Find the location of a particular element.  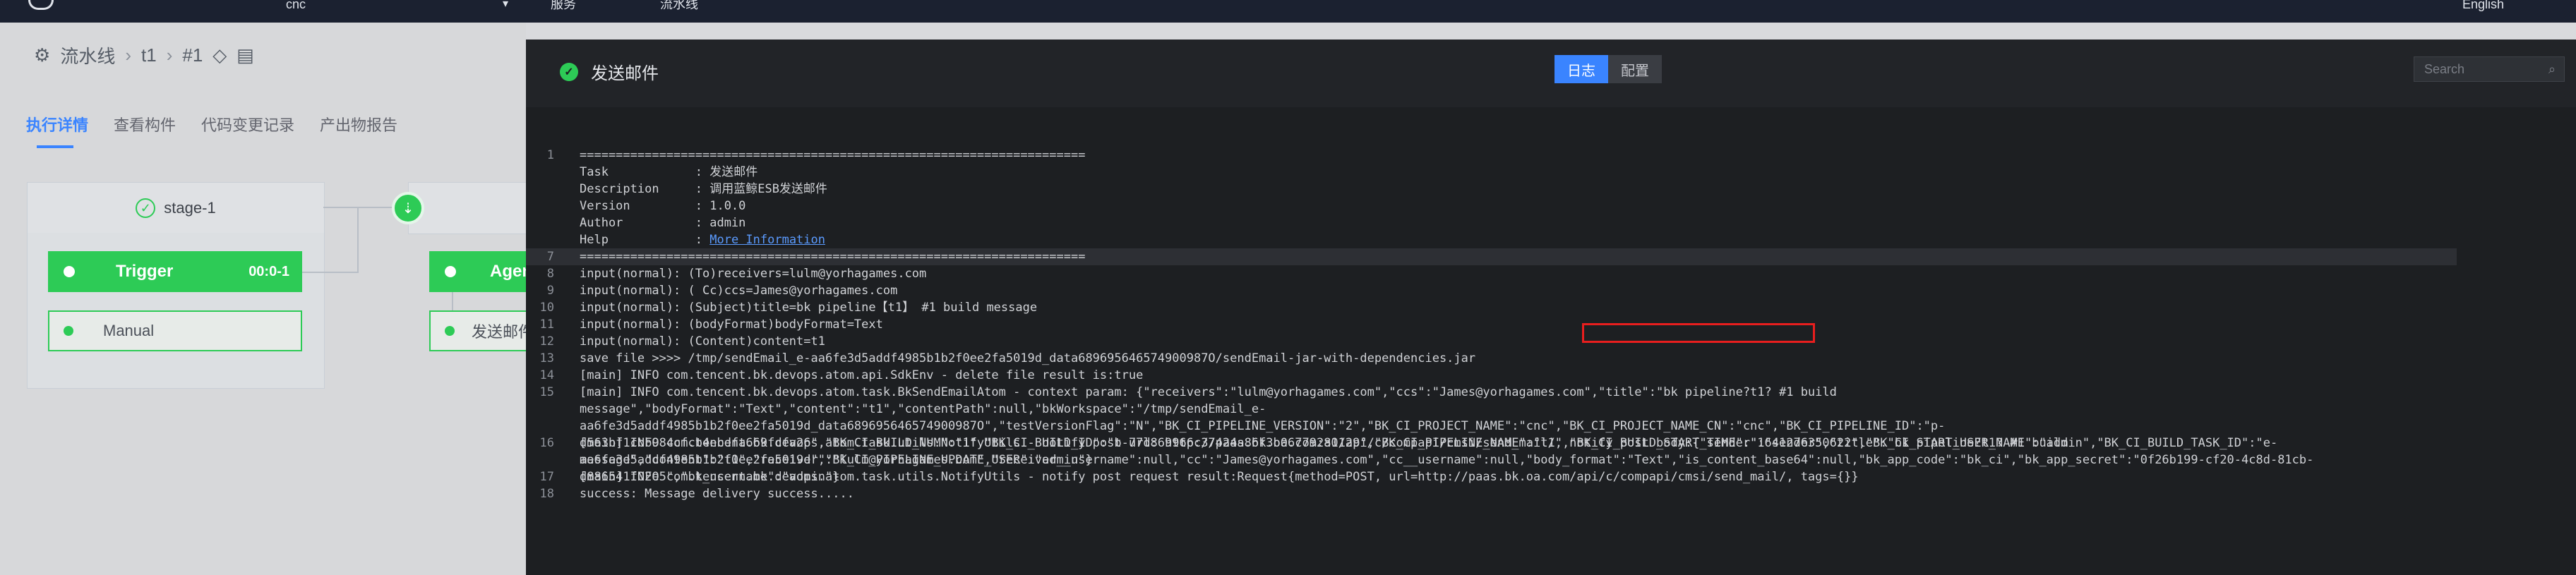

logo-icon is located at coordinates (41, 5).